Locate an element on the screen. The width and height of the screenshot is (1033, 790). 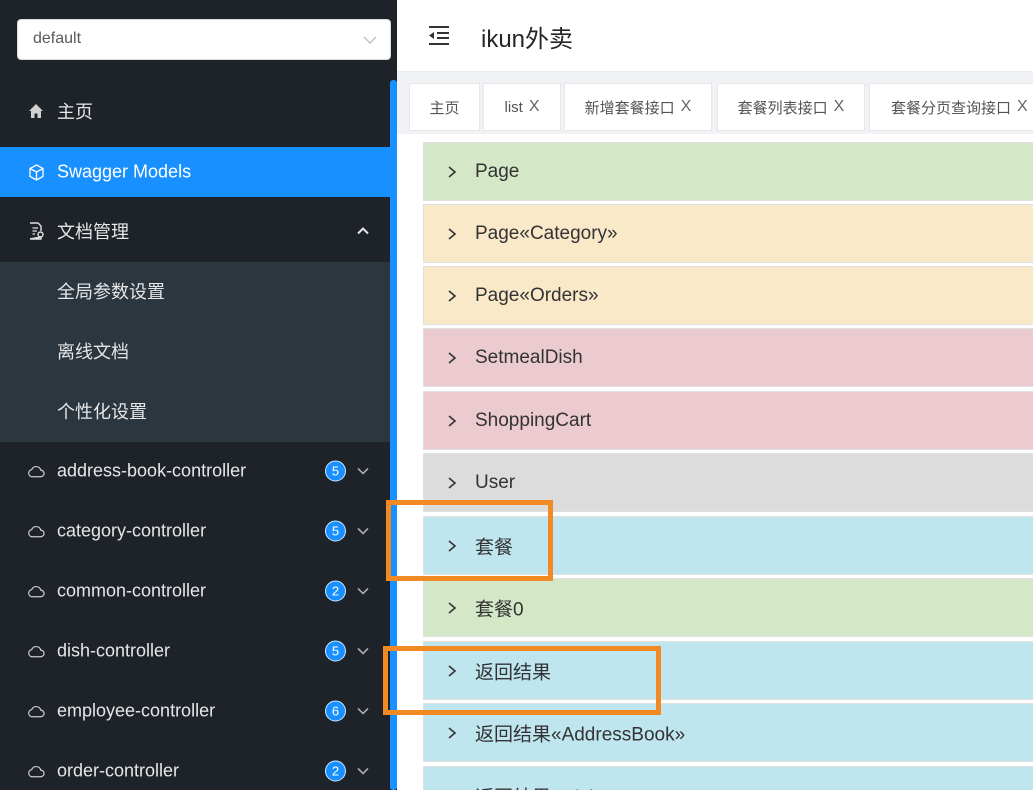
sidebar-item-label: common-controller is located at coordinates (132, 590).